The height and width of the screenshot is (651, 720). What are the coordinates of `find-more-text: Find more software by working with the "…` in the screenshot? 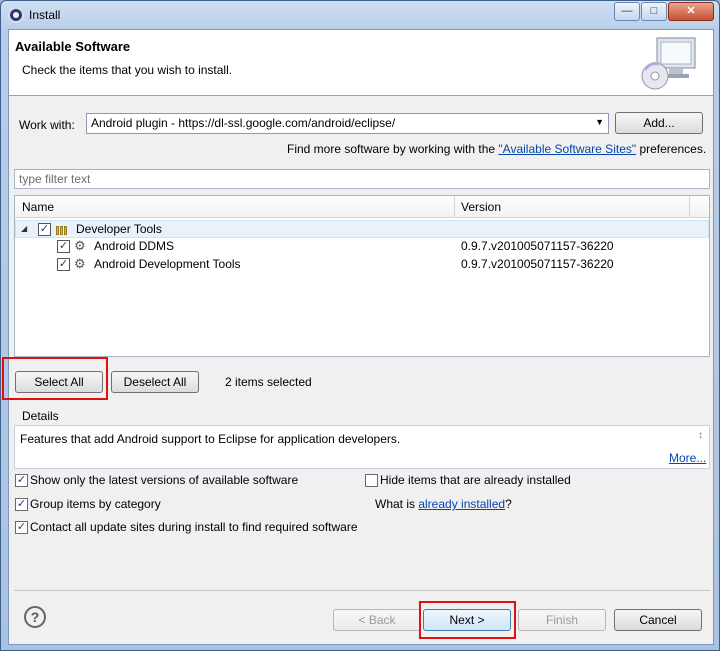 It's located at (496, 149).